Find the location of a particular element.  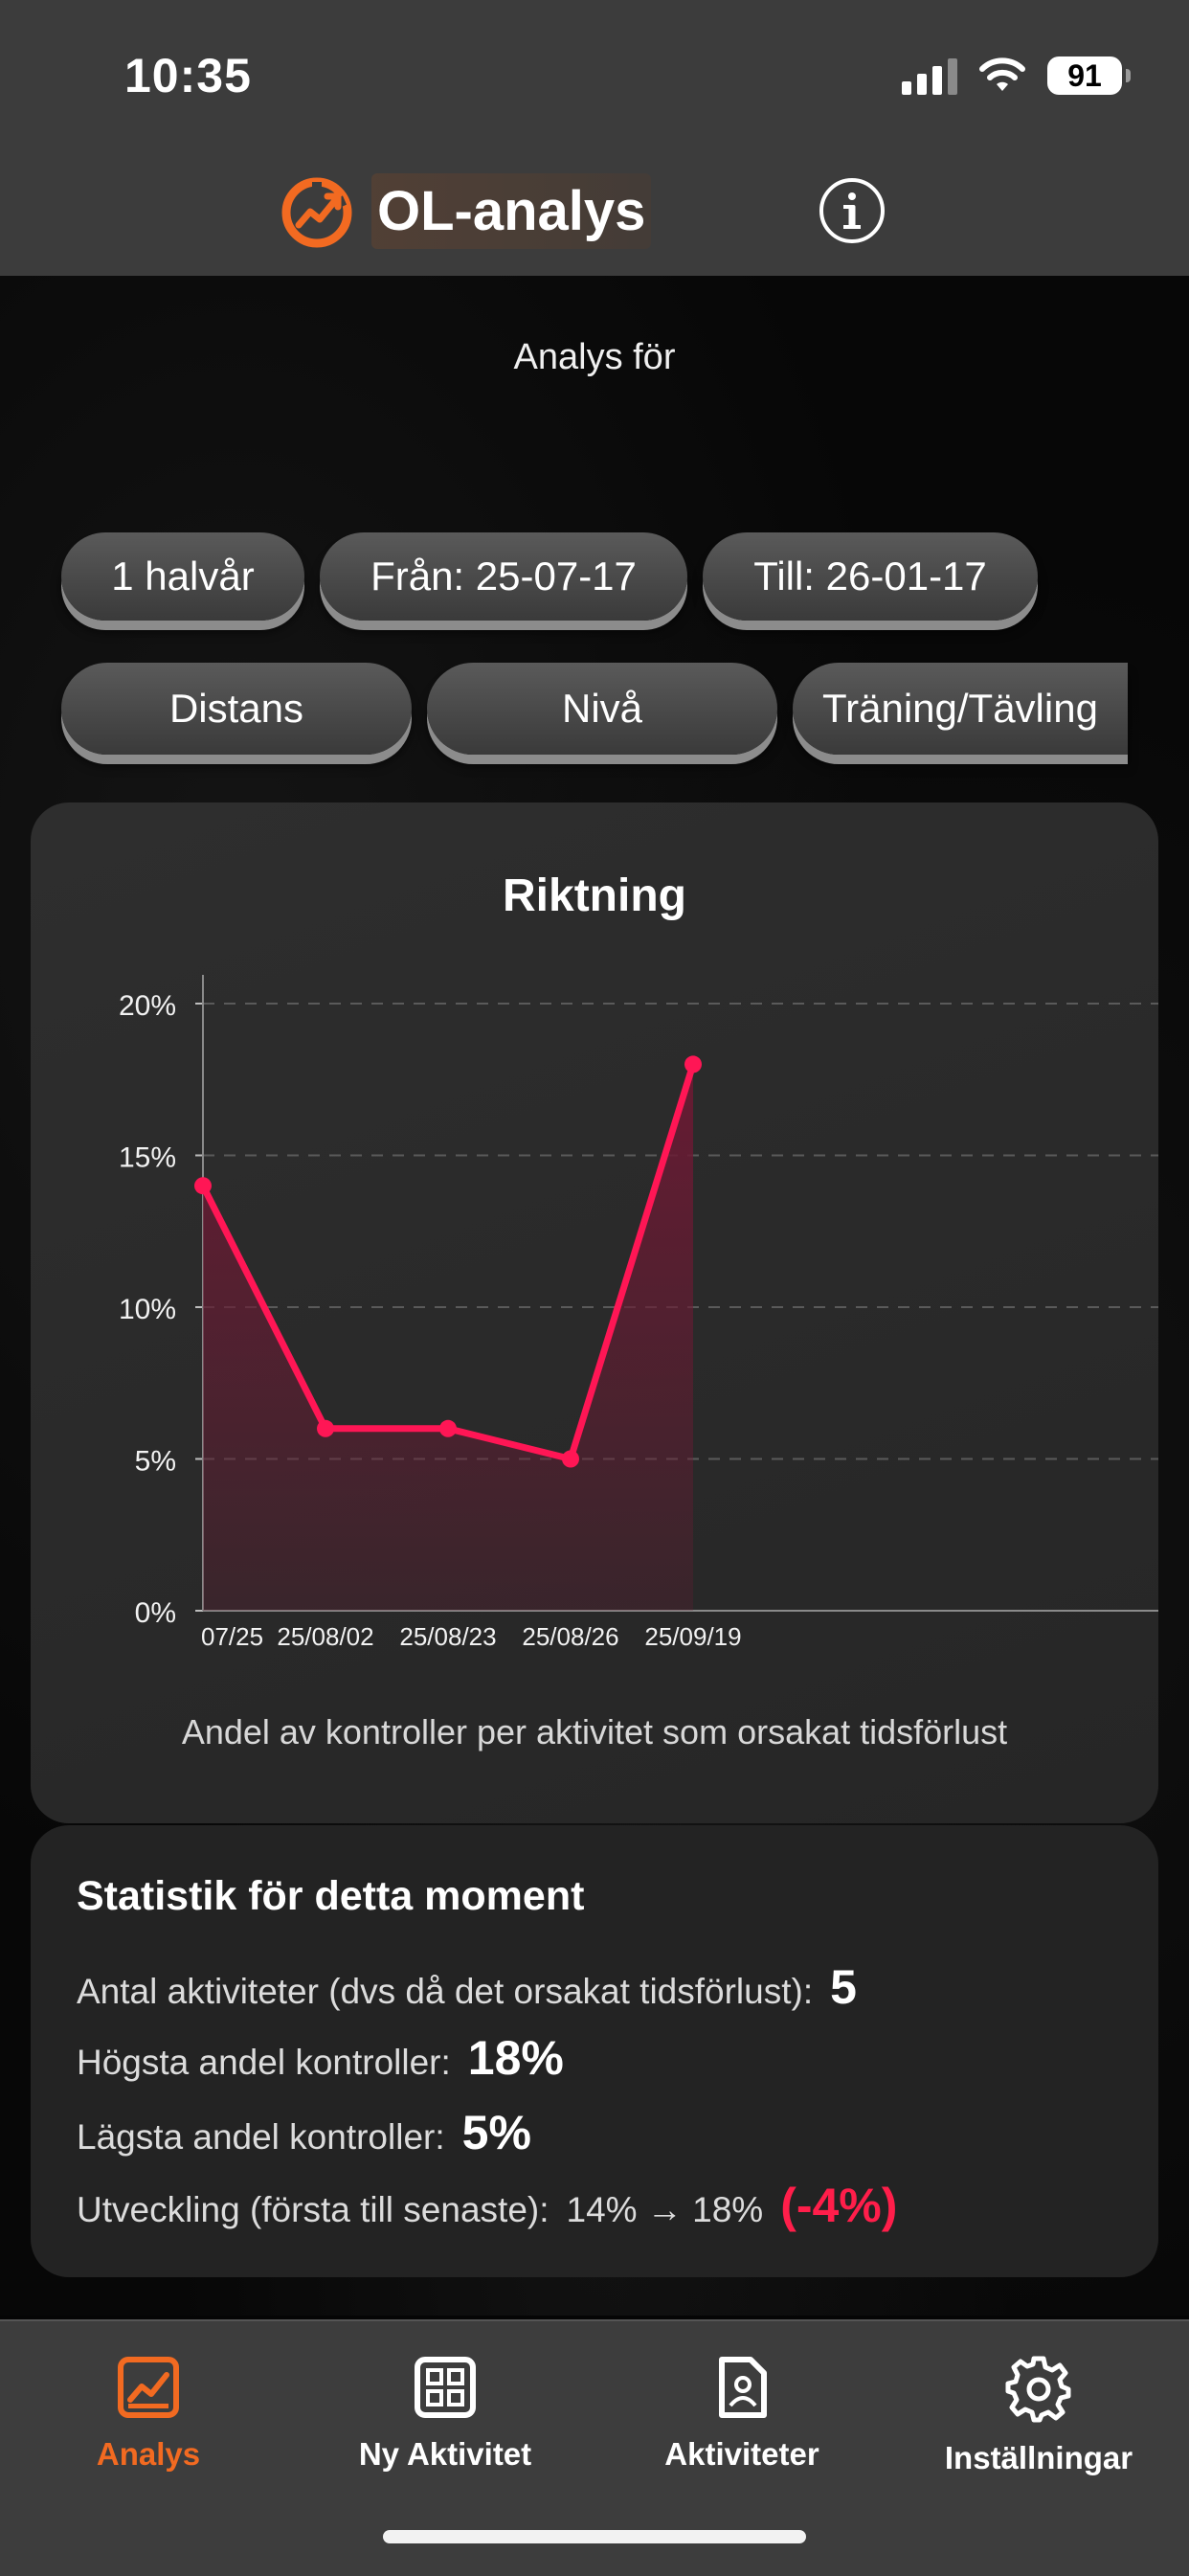

app-header: OL-analys is located at coordinates (465, 211).